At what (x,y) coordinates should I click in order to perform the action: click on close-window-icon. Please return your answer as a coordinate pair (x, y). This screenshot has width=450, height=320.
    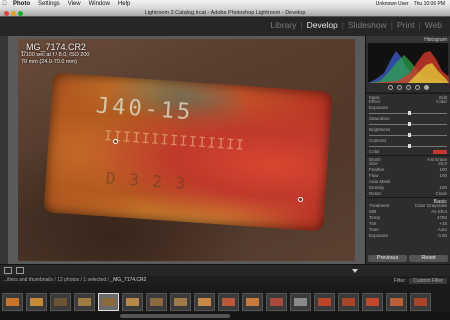
    Looking at the image, I should click on (6, 13).